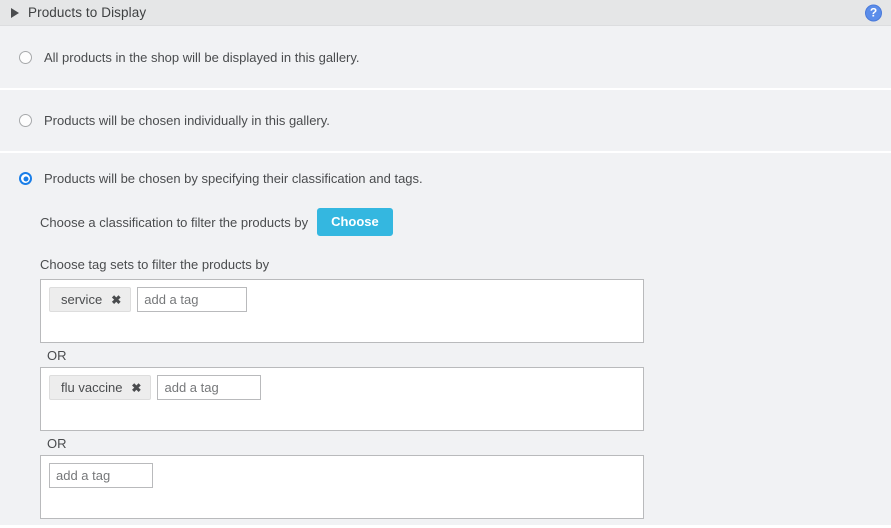 This screenshot has width=891, height=528. Describe the element at coordinates (15, 12) in the screenshot. I see `triangle-right-icon` at that location.